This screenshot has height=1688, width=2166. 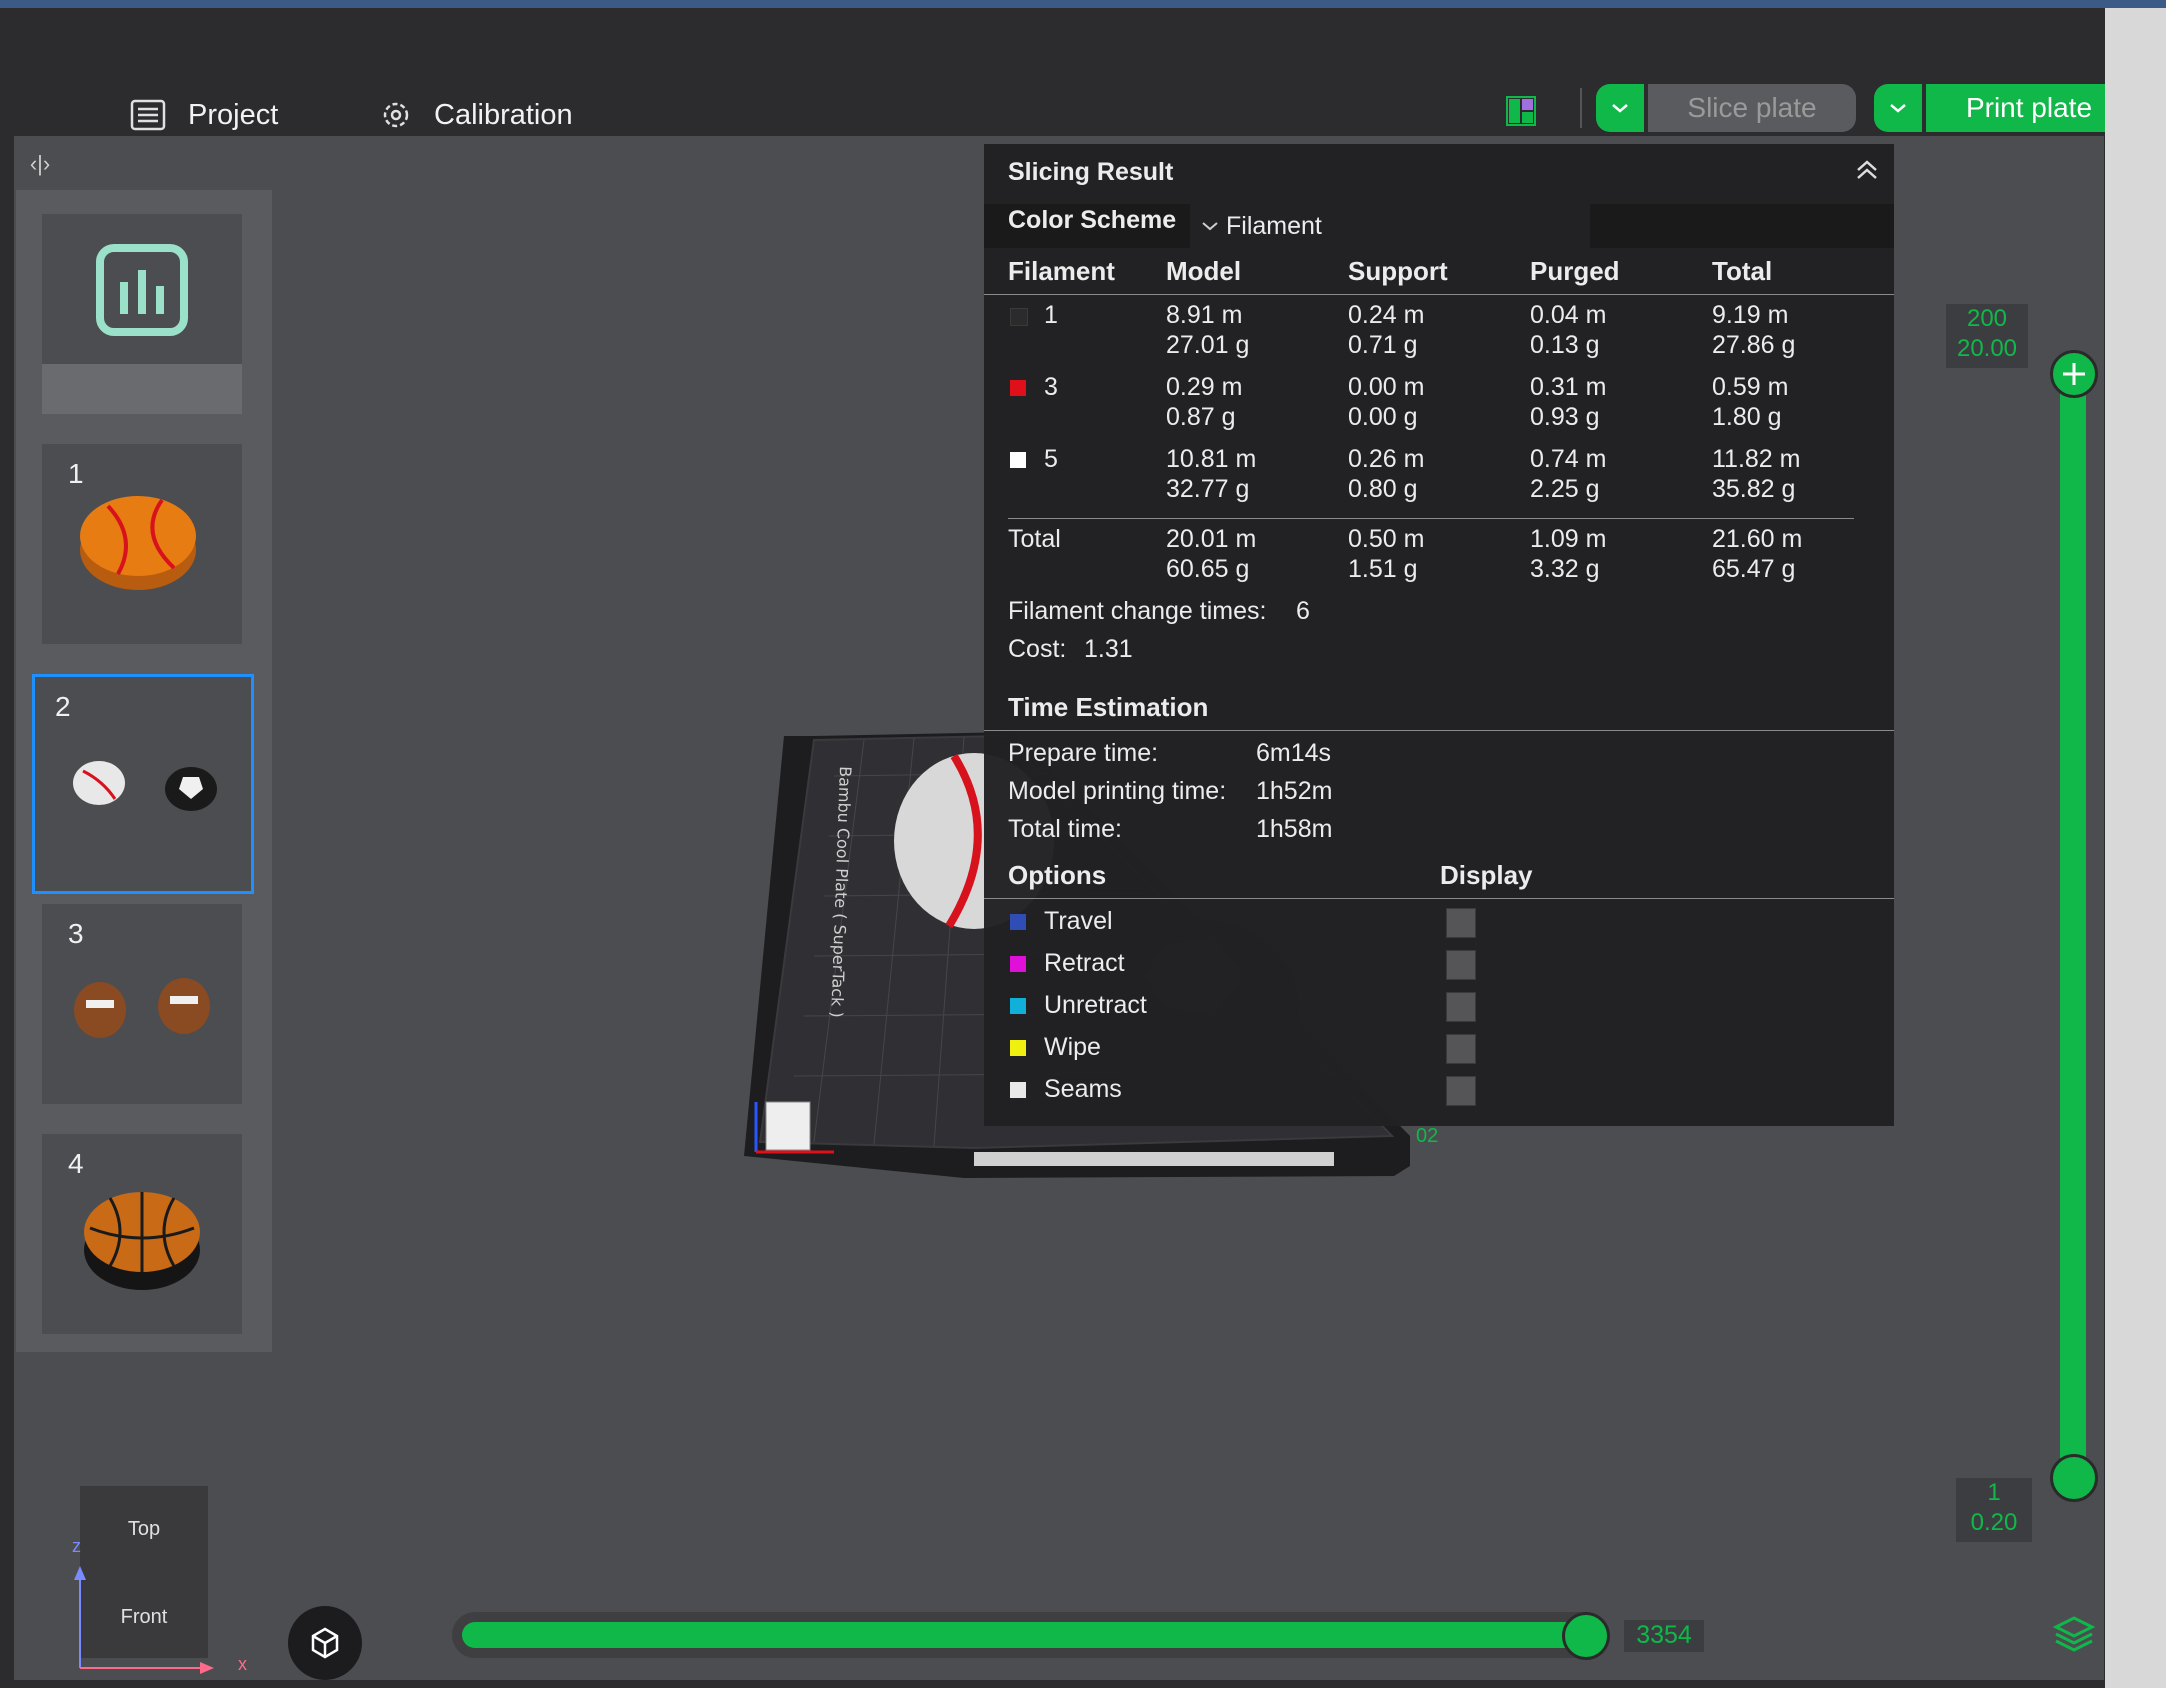 What do you see at coordinates (242, 1664) in the screenshot?
I see `x-axis-label: x` at bounding box center [242, 1664].